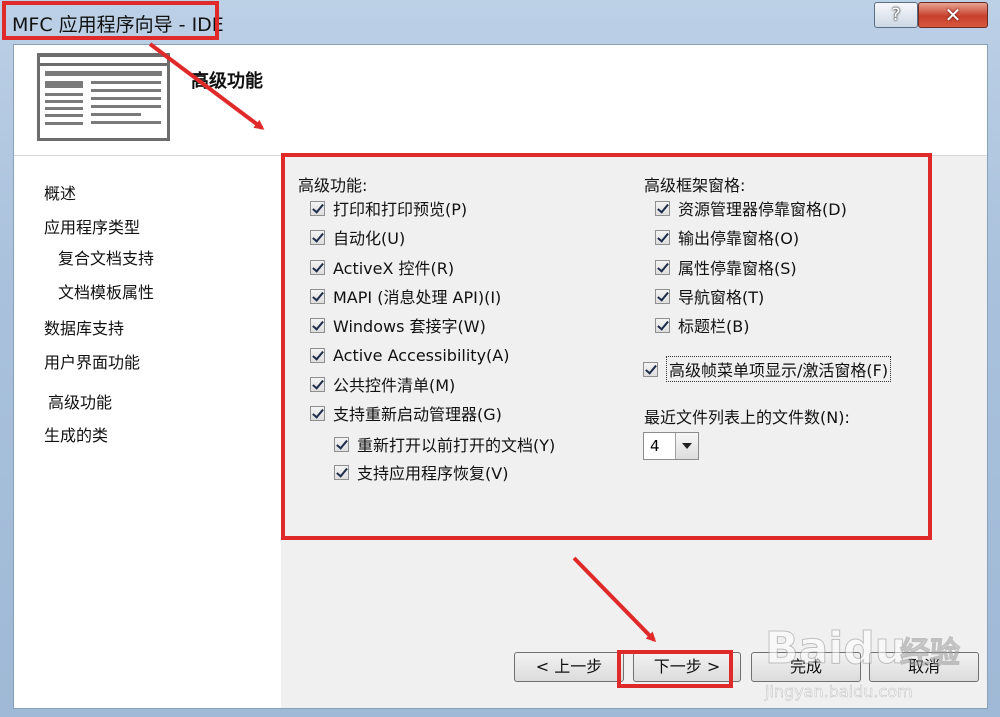  What do you see at coordinates (835, 648) in the screenshot?
I see `baidu-brand: Baidu` at bounding box center [835, 648].